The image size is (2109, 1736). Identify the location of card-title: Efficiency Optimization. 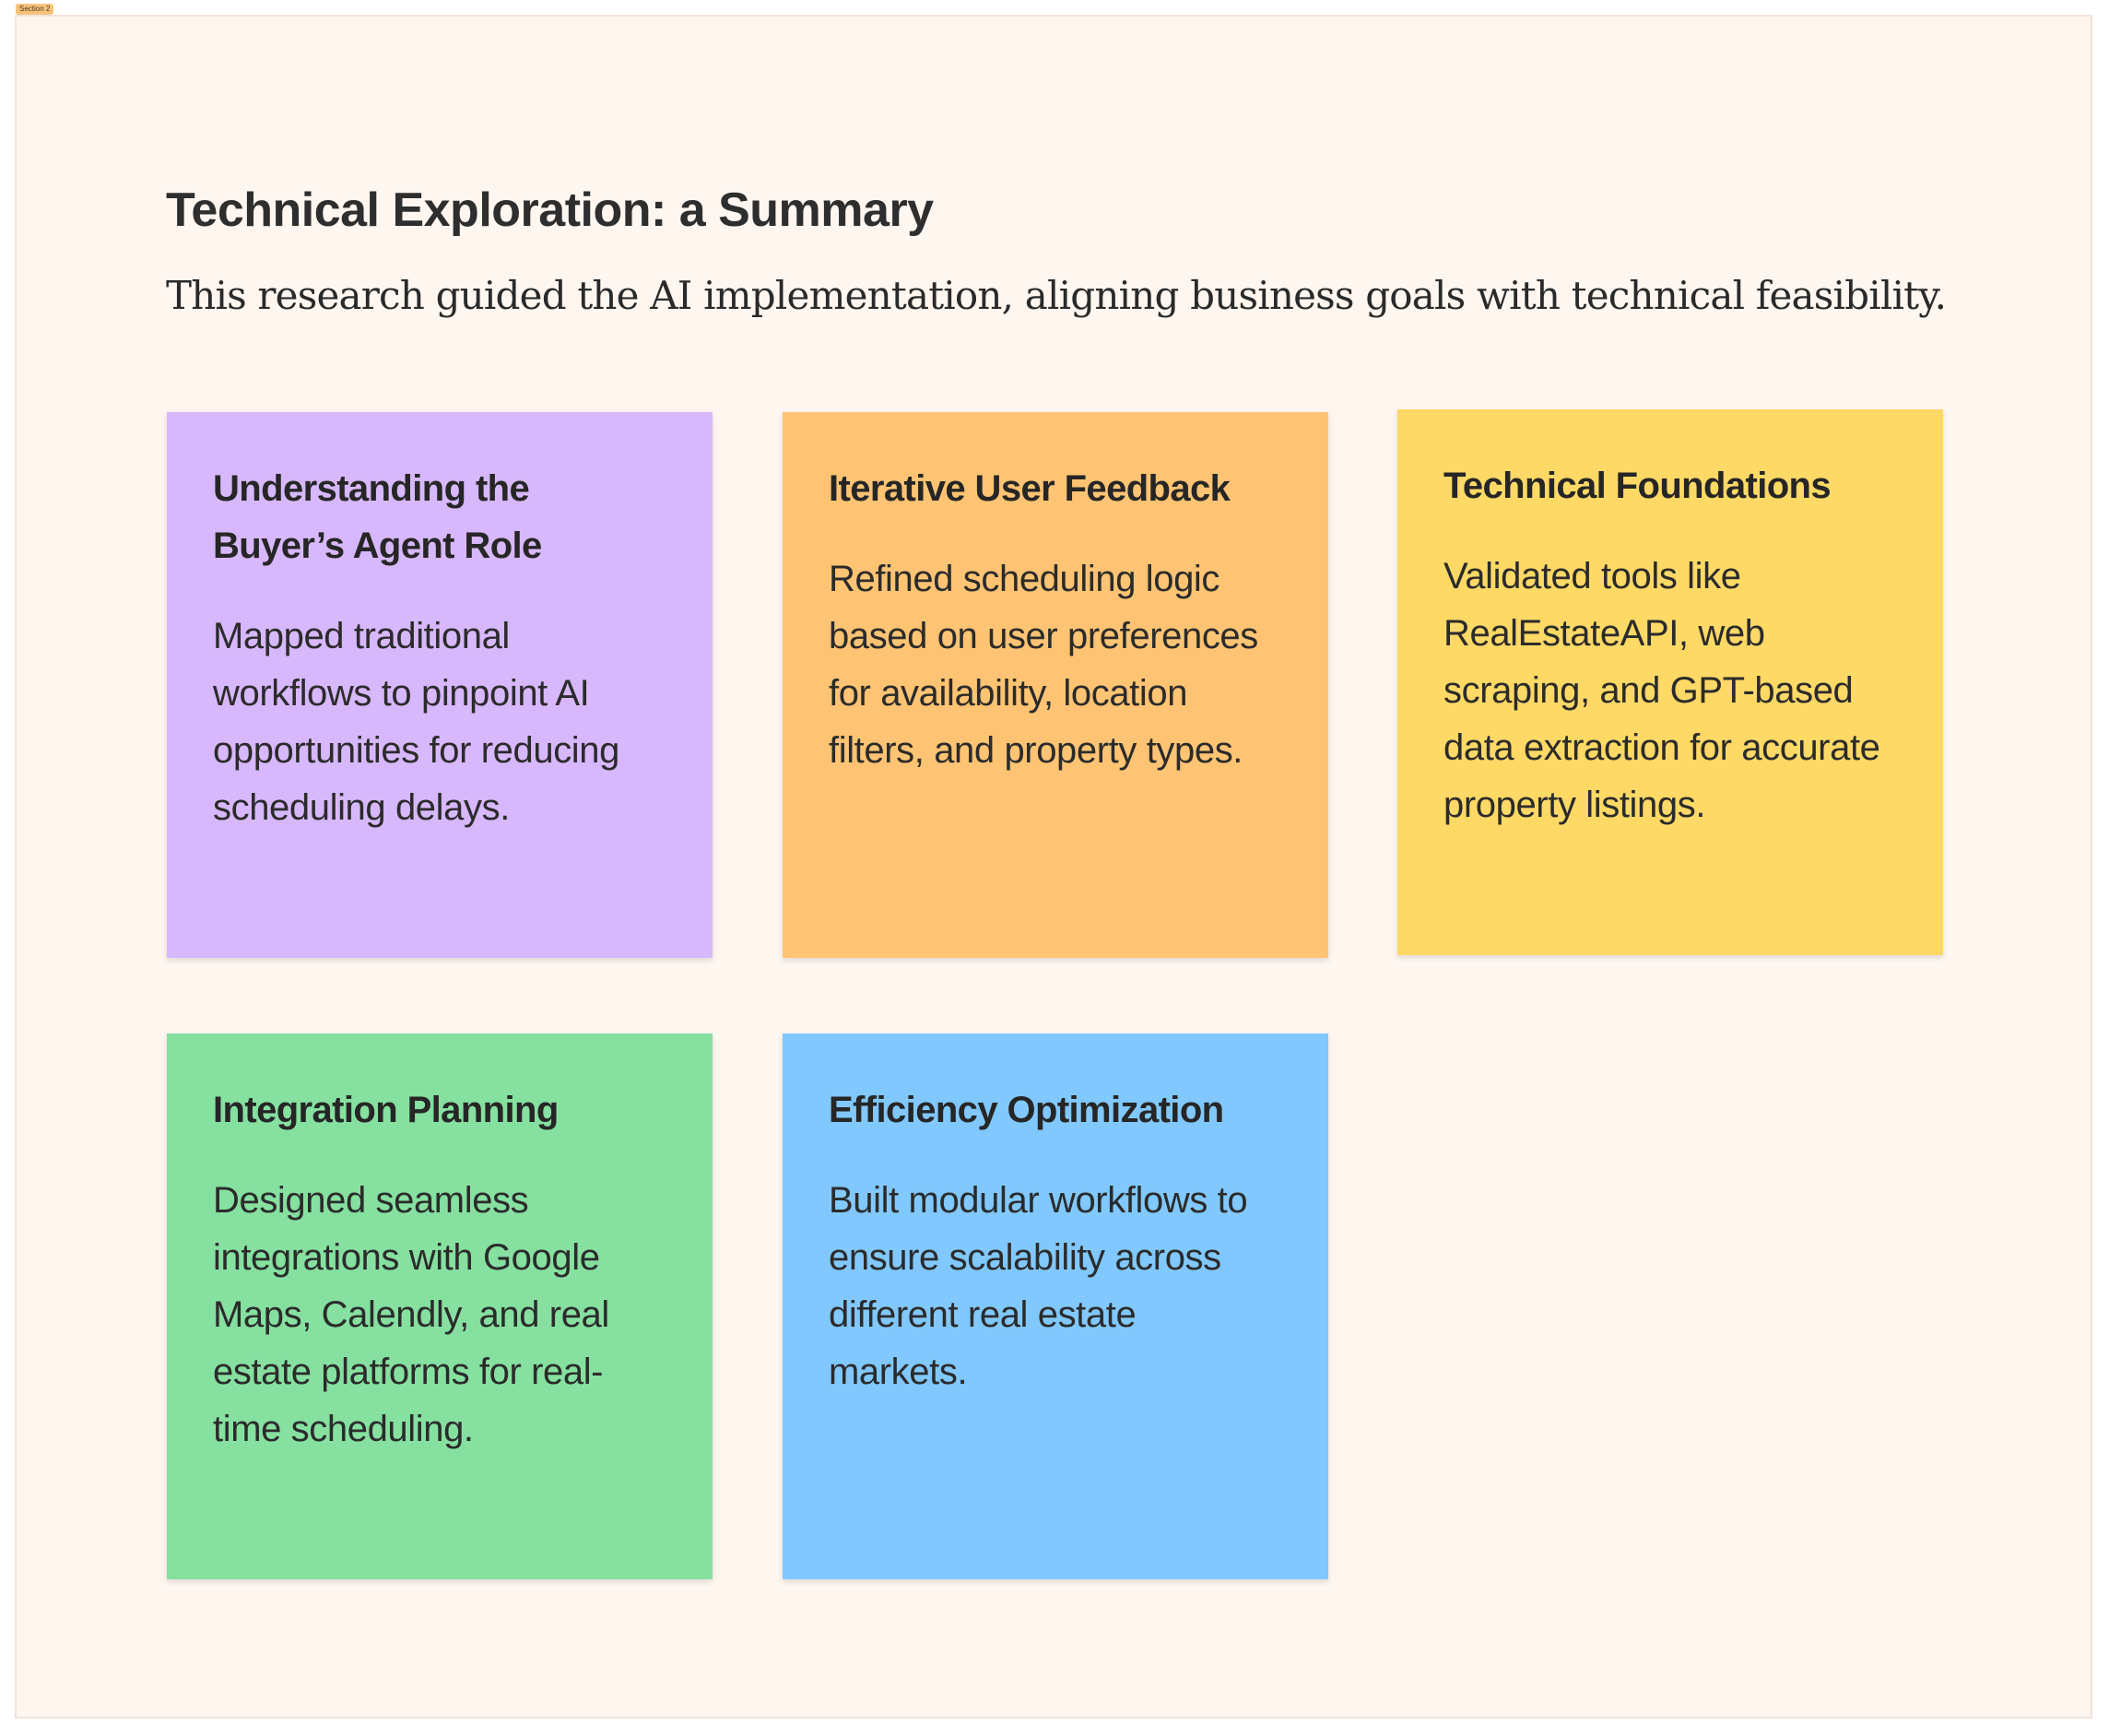
(1026, 1110).